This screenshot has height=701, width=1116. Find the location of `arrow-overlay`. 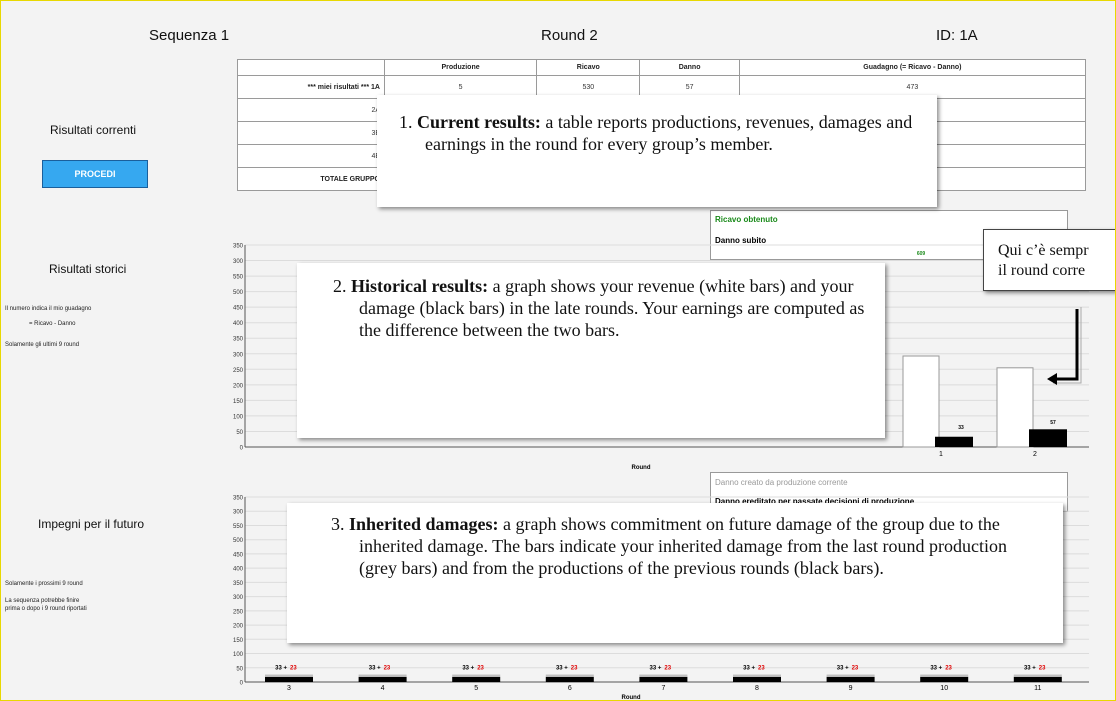

arrow-overlay is located at coordinates (1064, 346).